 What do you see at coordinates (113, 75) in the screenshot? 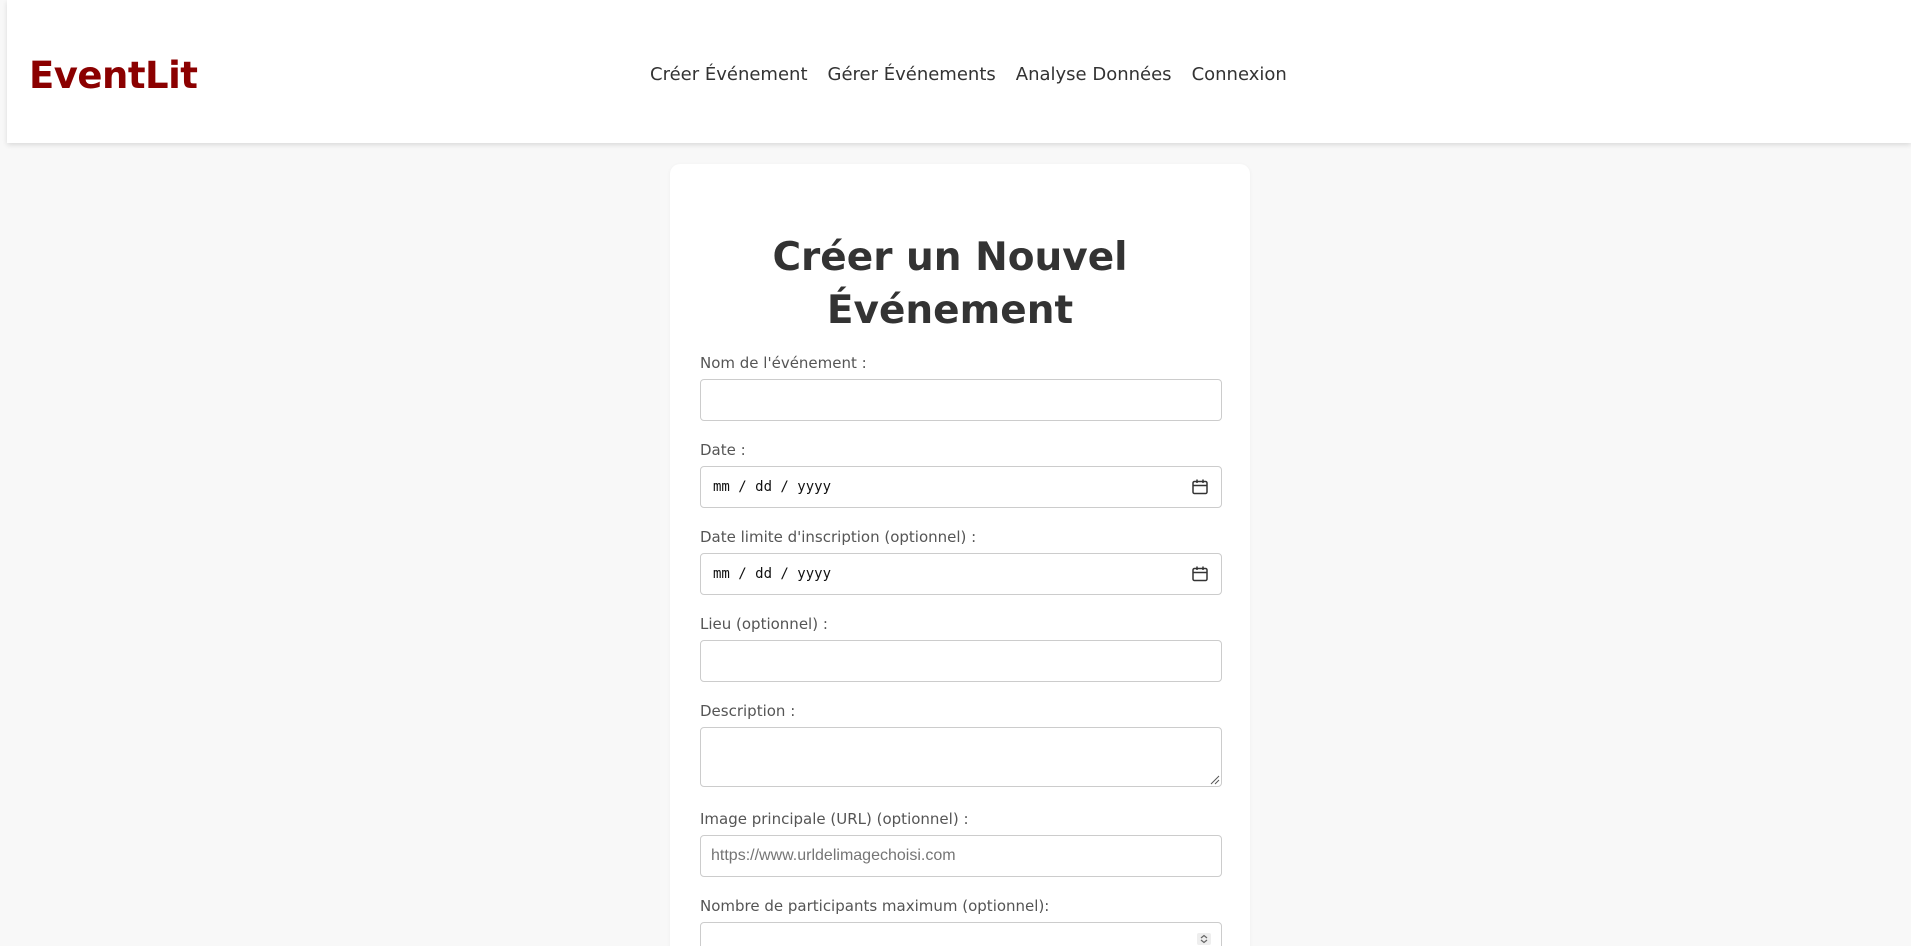
I see `brand-logo: EventLit` at bounding box center [113, 75].